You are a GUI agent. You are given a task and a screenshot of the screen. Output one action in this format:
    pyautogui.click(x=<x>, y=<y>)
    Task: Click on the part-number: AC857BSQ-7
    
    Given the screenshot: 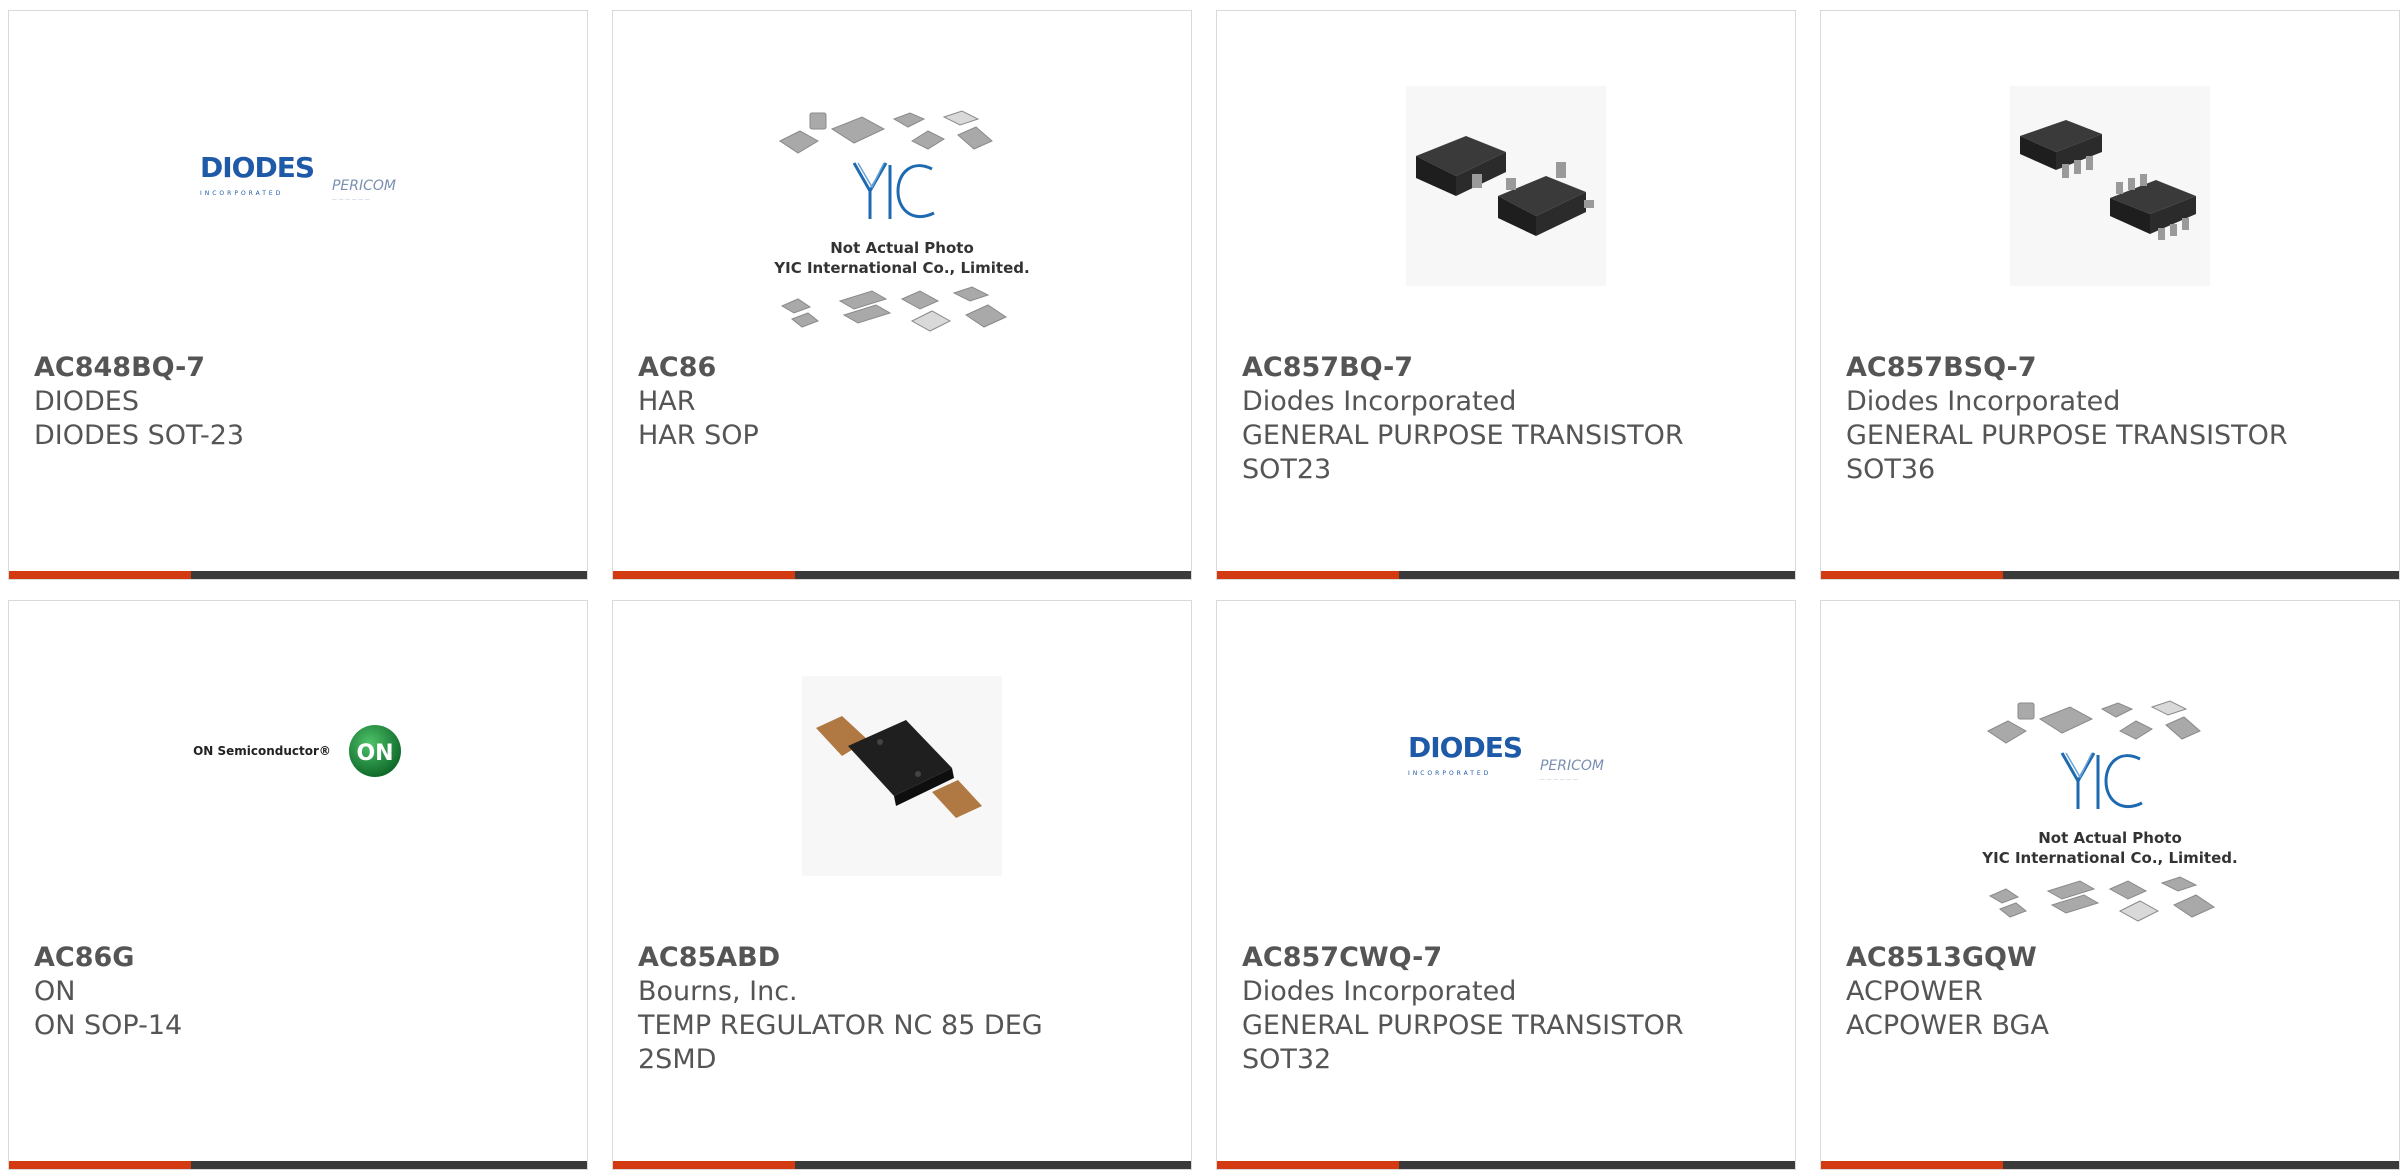 What is the action you would take?
    pyautogui.click(x=2112, y=368)
    